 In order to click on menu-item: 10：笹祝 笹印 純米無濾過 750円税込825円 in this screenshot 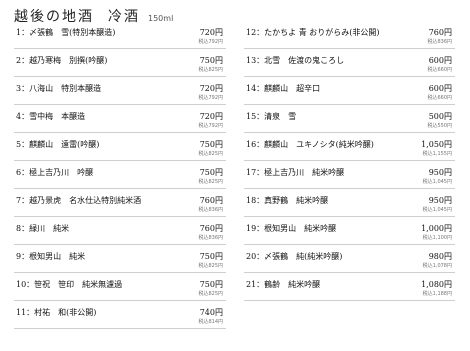, I will do `click(120, 287)`.